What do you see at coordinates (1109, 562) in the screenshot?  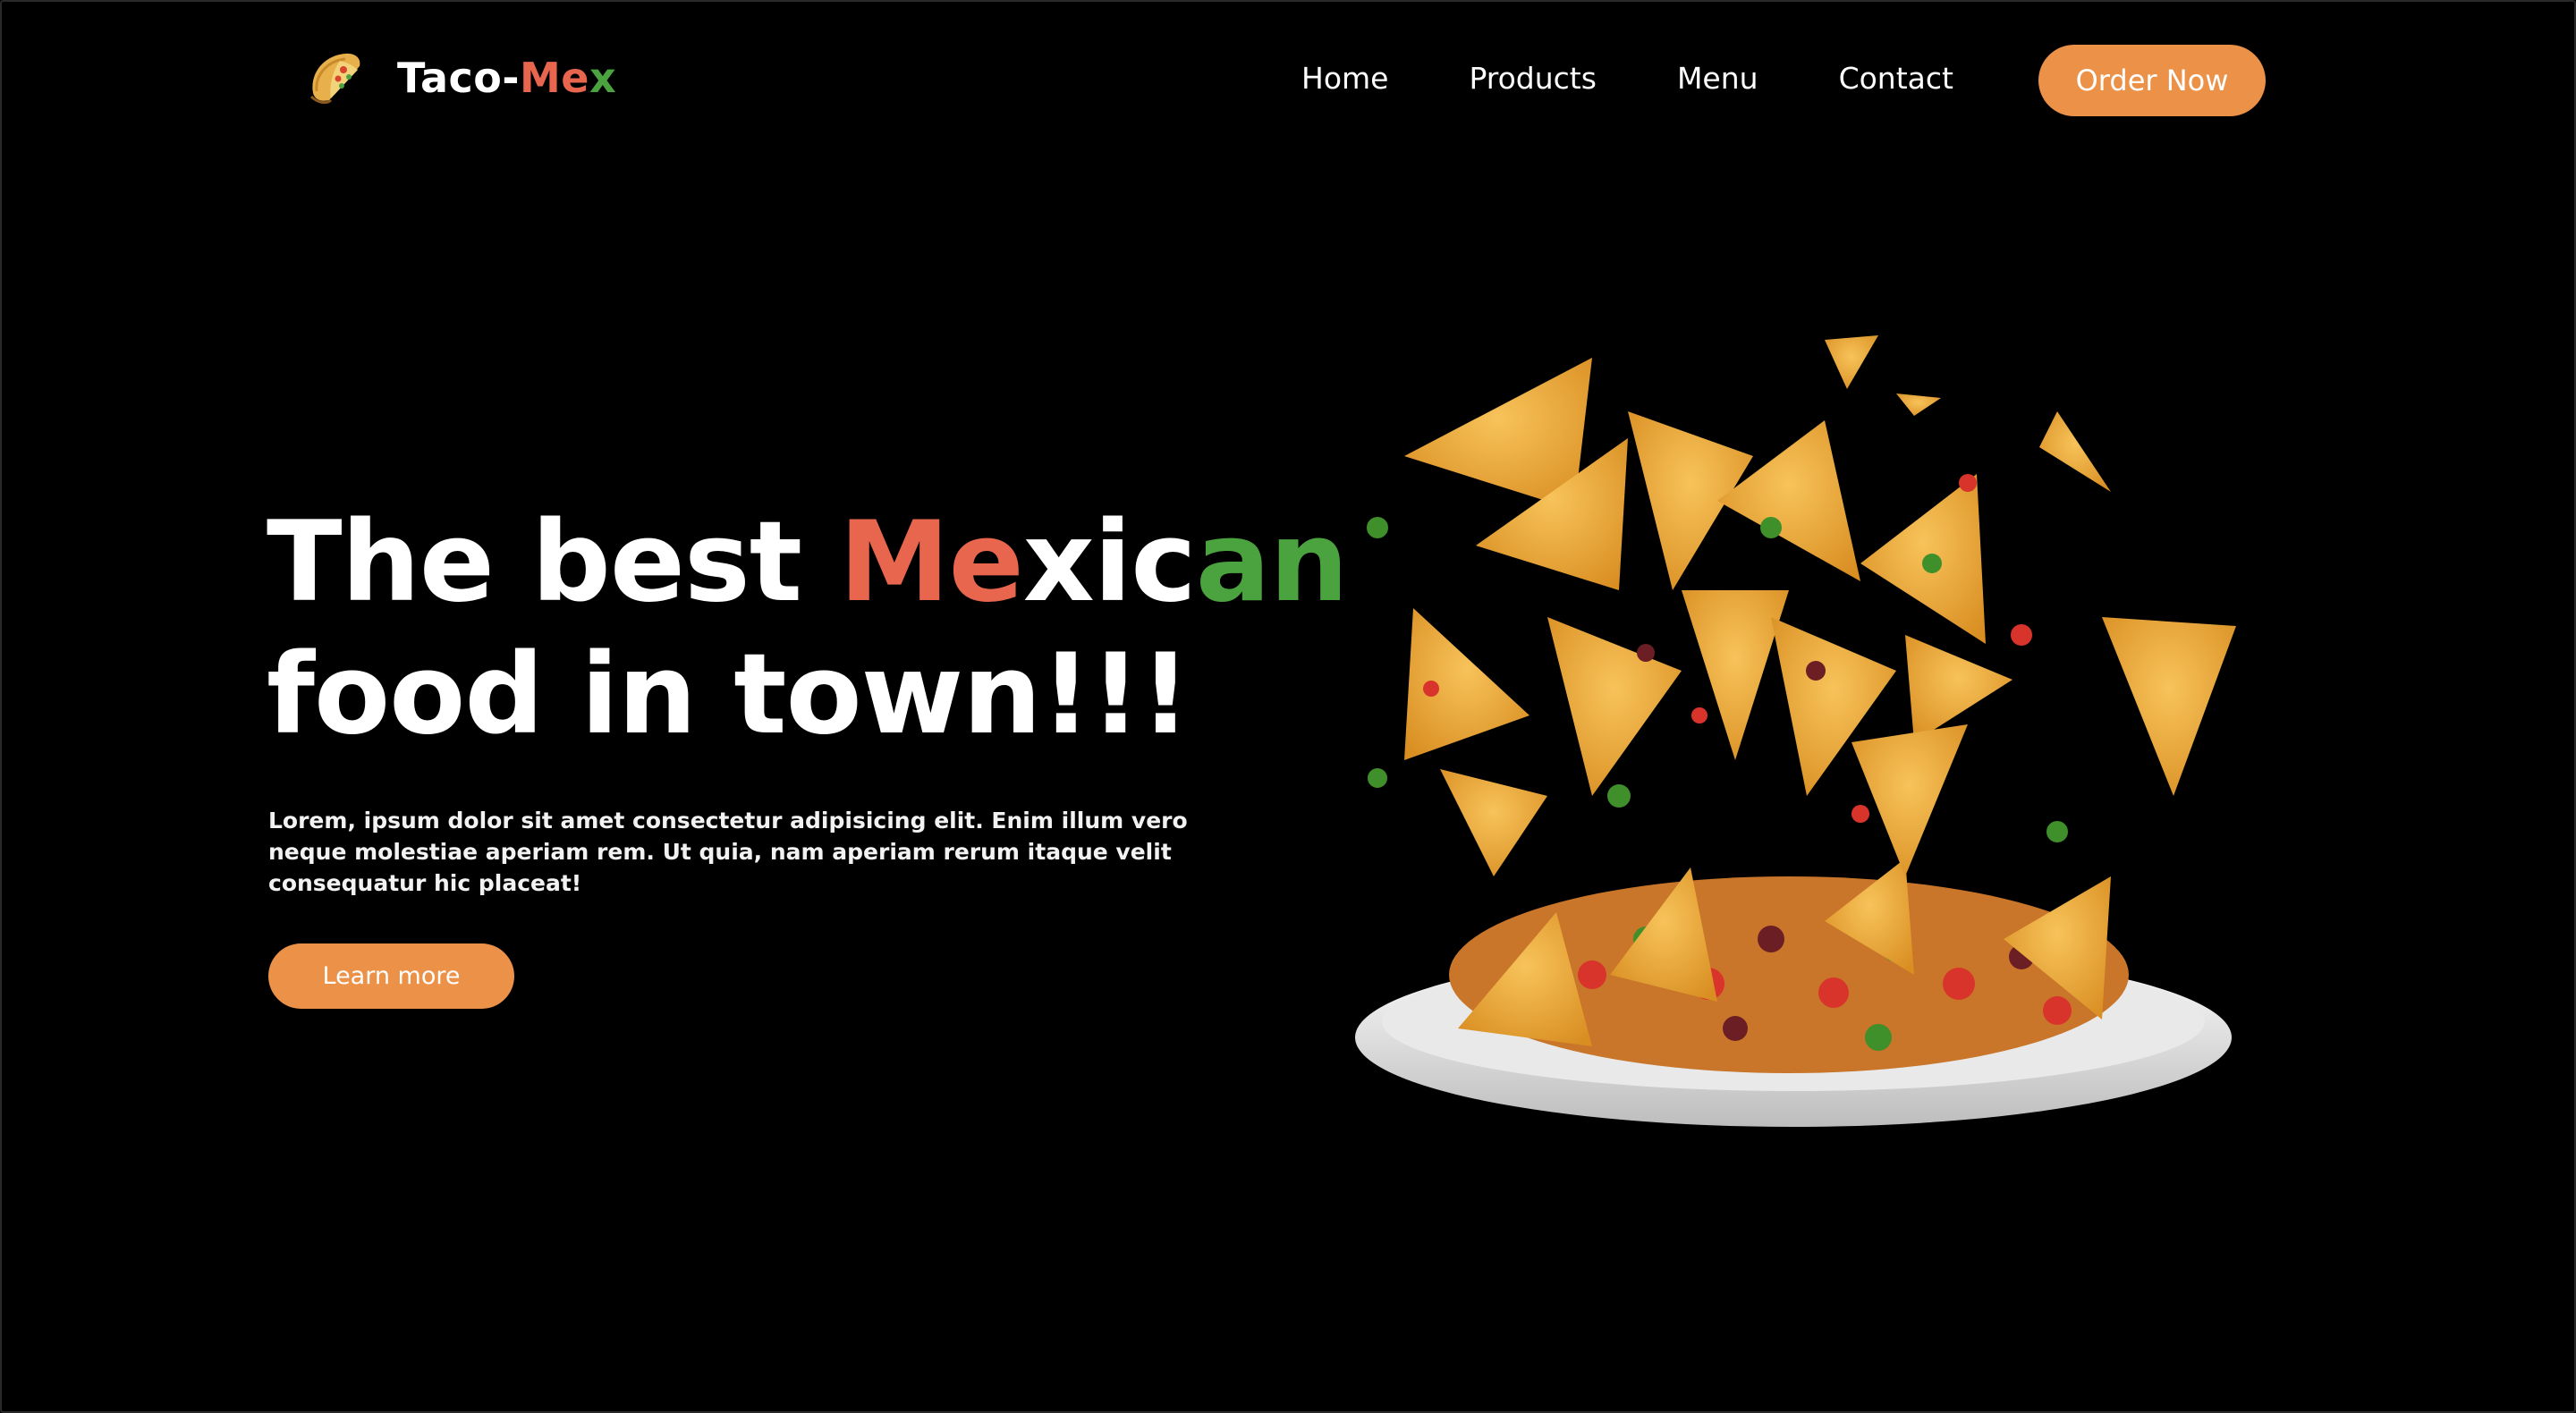 I see `hero-title-part3: xic` at bounding box center [1109, 562].